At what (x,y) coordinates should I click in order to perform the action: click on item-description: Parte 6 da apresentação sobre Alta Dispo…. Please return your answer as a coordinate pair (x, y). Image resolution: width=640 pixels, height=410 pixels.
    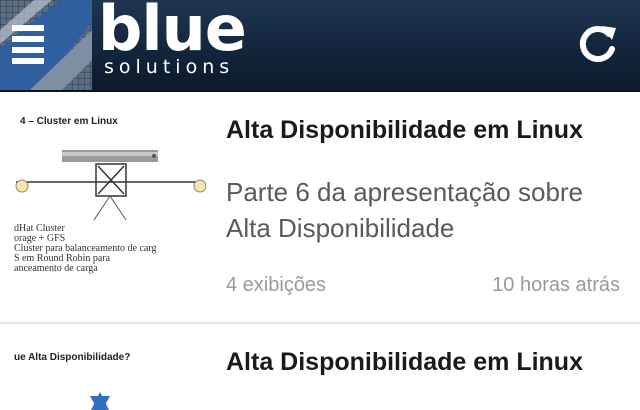
    Looking at the image, I should click on (405, 210).